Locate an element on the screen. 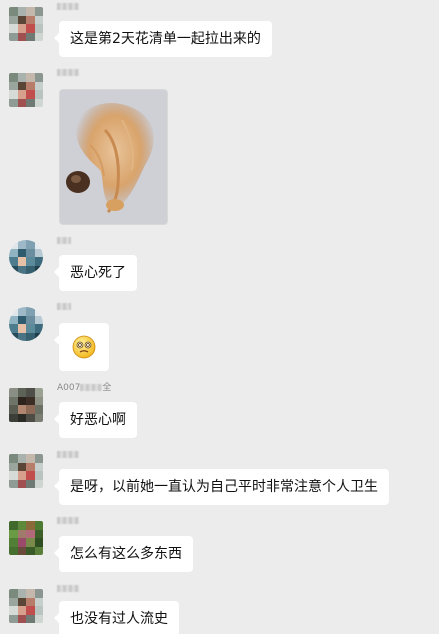 The width and height of the screenshot is (439, 634). message-bubble: 这是第2天花清单一起拉出来的 is located at coordinates (163, 39).